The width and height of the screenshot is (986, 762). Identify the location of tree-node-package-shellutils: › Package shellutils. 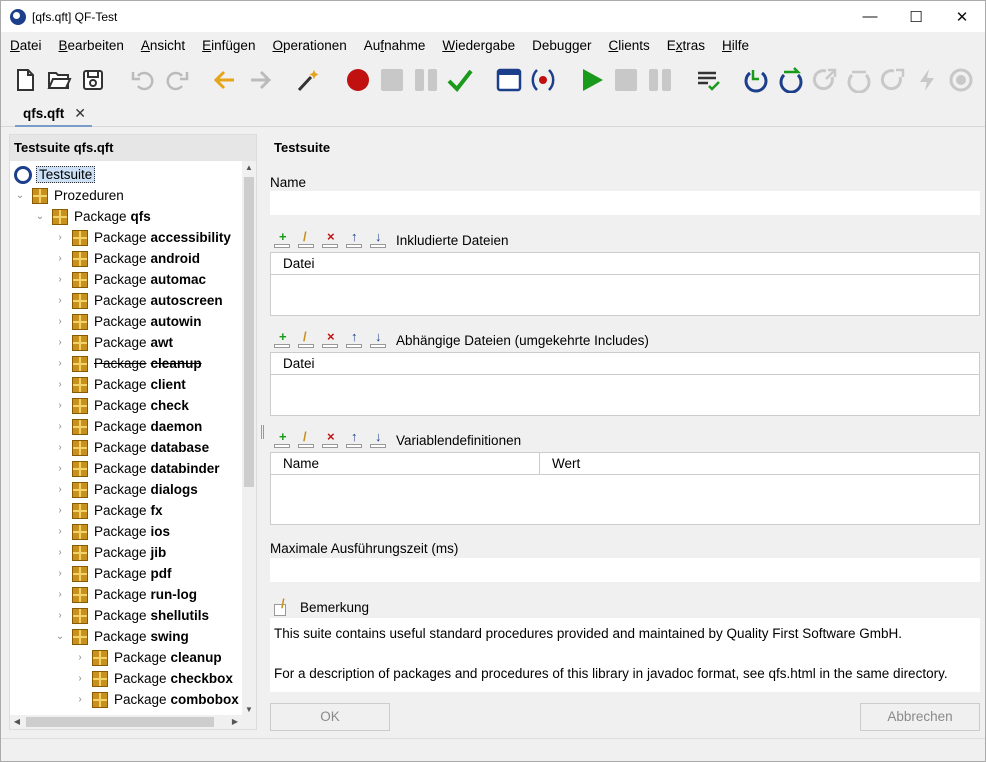
(131, 615).